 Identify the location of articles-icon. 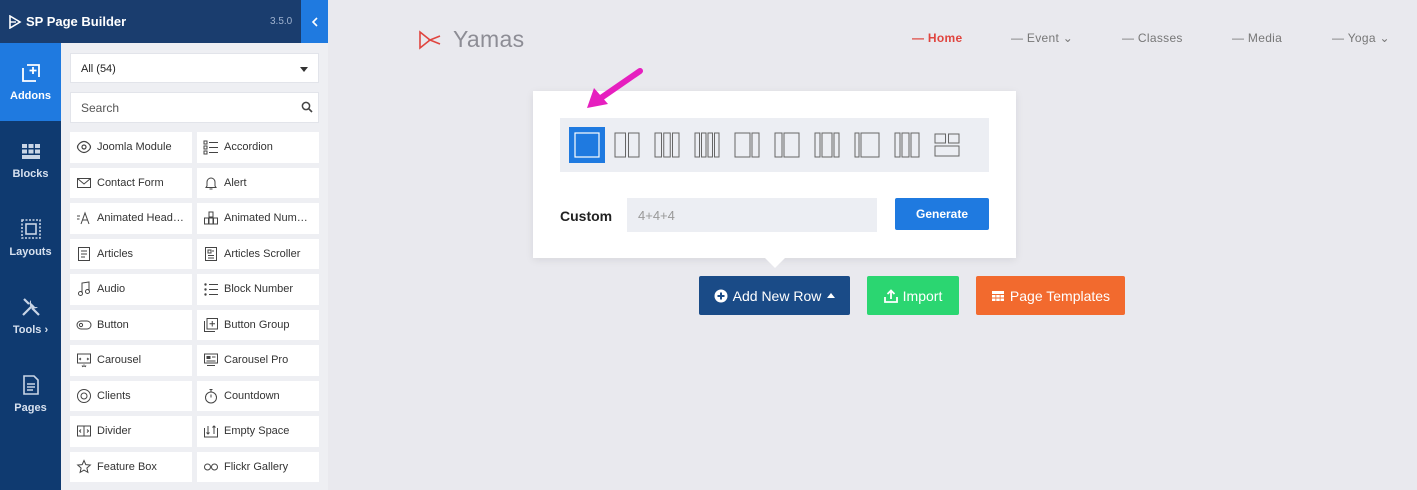
(84, 253).